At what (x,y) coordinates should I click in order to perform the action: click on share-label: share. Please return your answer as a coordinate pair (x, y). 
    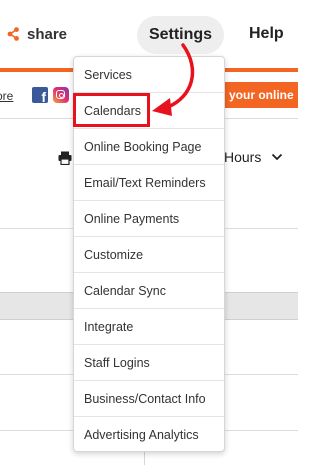
    Looking at the image, I should click on (47, 34).